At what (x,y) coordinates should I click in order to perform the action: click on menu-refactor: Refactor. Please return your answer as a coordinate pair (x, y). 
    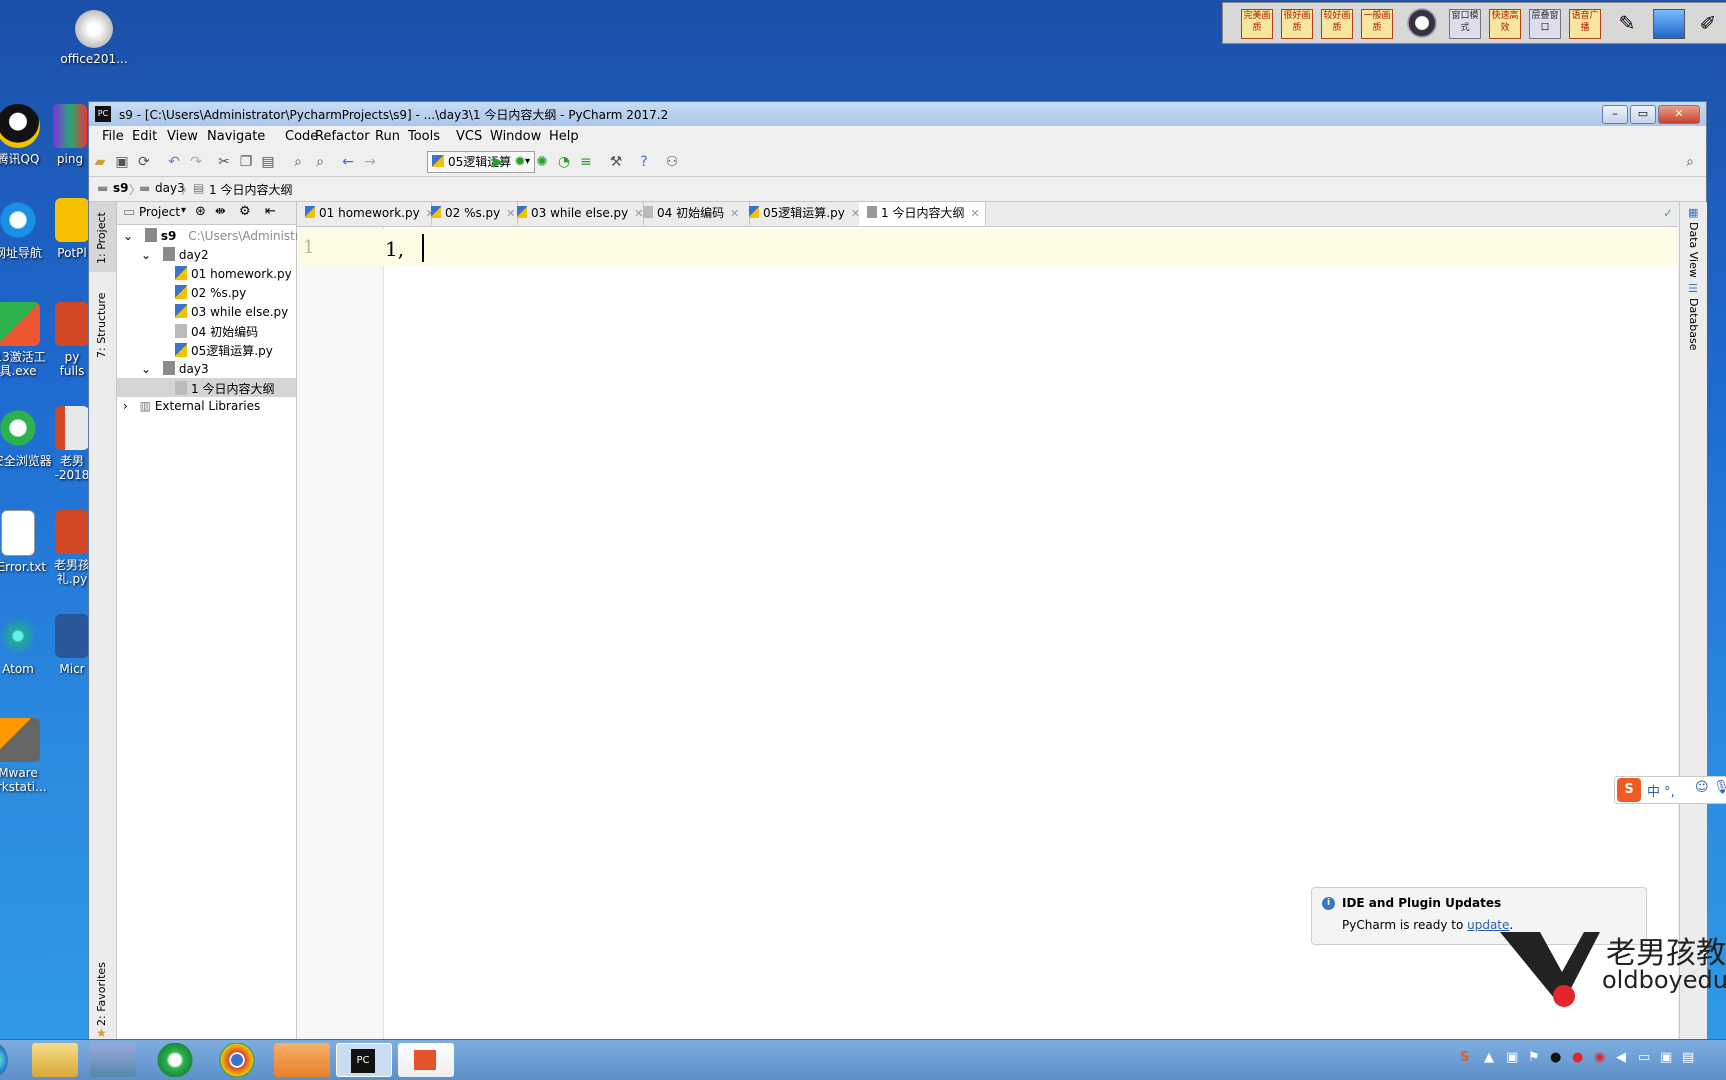
    Looking at the image, I should click on (342, 136).